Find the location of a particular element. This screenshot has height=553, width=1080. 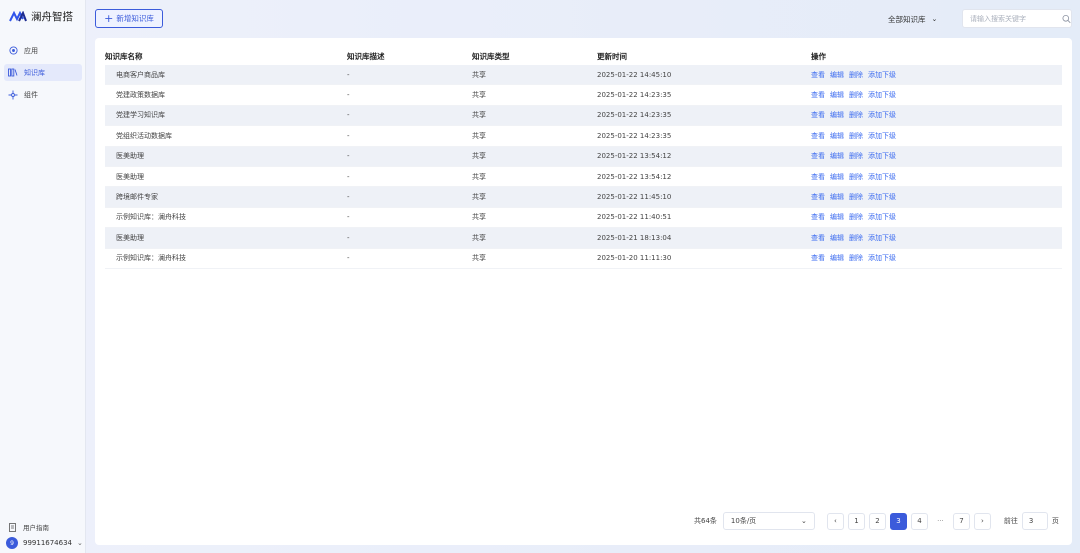

user-menu: 9 99911674634 ⌄ is located at coordinates (44, 543).